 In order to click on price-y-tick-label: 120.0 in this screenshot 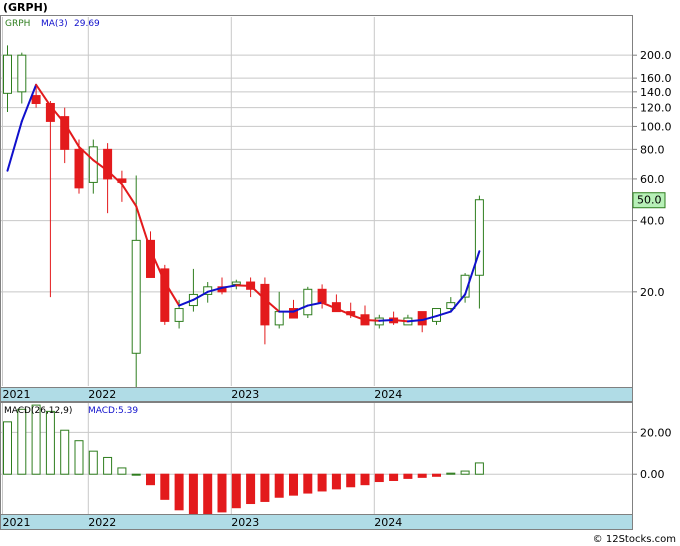, I will do `click(656, 108)`.